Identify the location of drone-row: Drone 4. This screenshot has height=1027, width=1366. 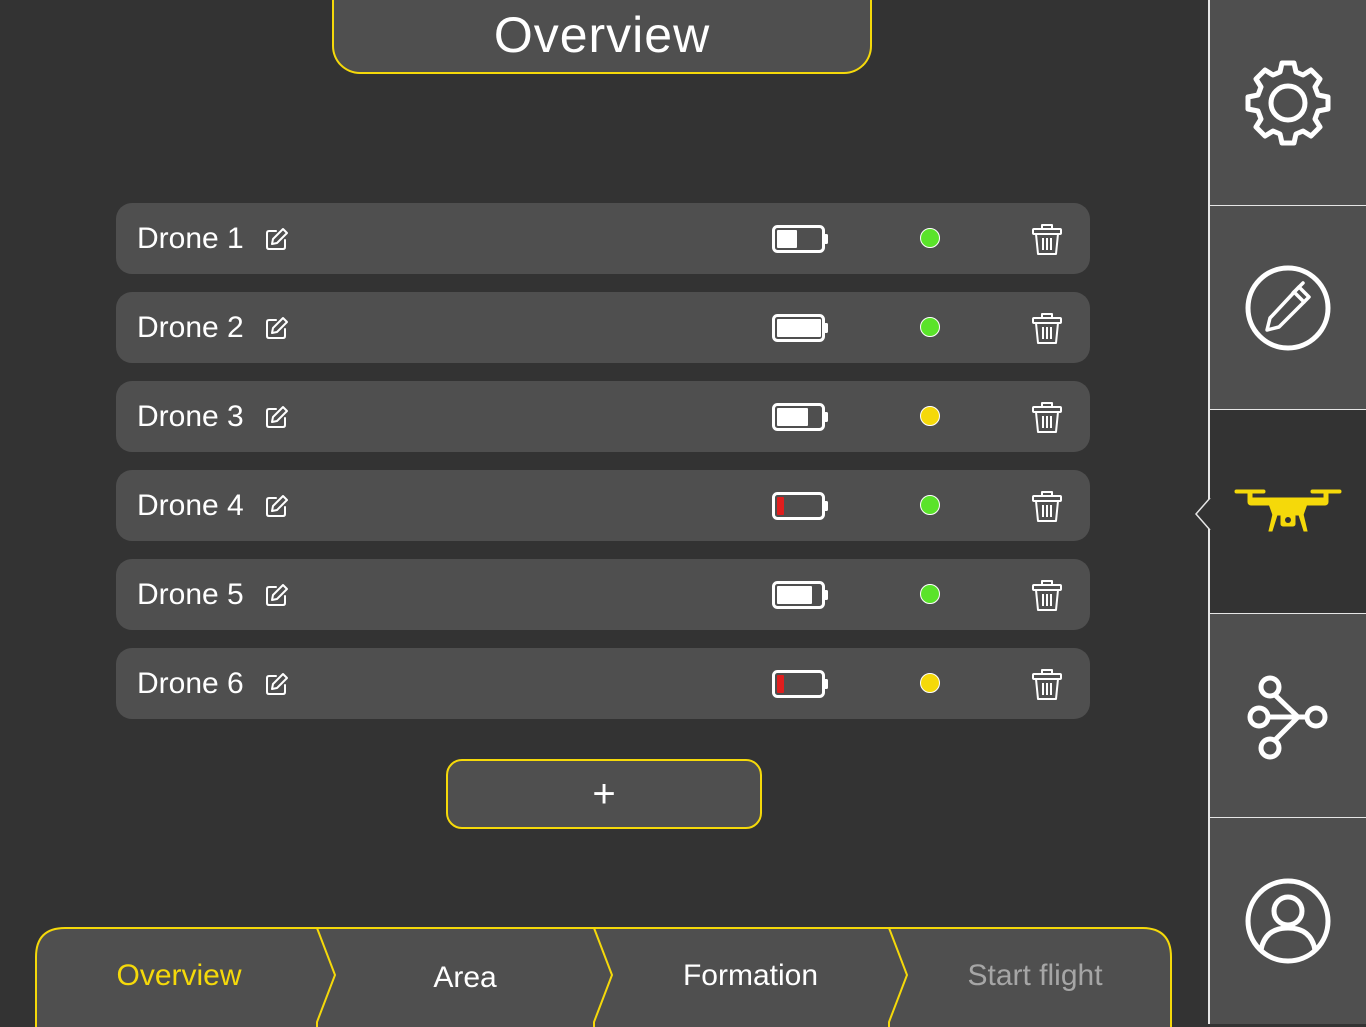
(603, 505).